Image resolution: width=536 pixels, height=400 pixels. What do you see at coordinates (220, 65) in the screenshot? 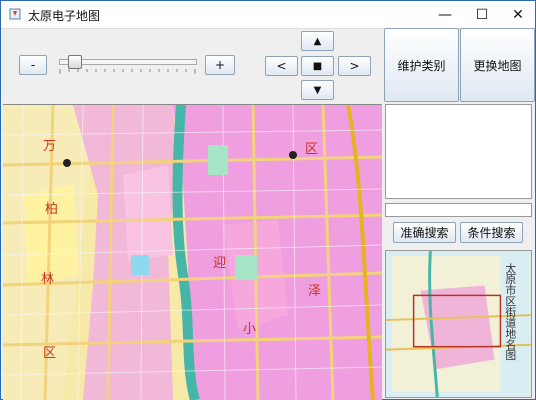
I see `zoom-in-button: +` at bounding box center [220, 65].